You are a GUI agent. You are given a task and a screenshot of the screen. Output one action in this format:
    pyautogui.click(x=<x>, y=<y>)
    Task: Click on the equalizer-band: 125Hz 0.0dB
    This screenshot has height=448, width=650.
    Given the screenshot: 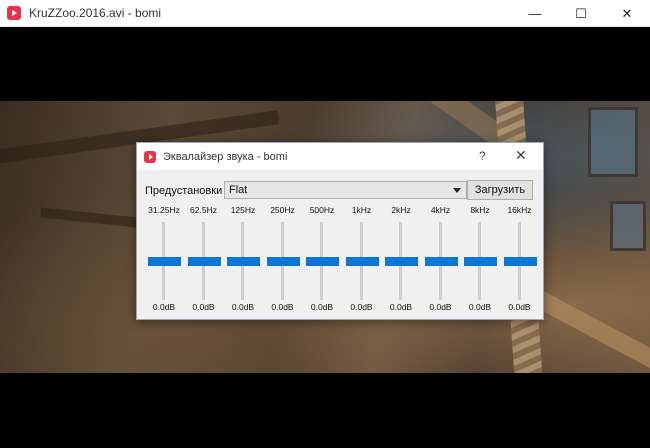 What is the action you would take?
    pyautogui.click(x=243, y=260)
    